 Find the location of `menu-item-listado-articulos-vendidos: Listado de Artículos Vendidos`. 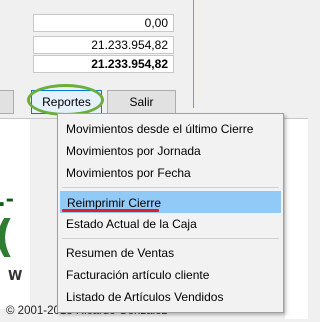

menu-item-listado-articulos-vendidos: Listado de Artículos Vendidos is located at coordinates (170, 297).